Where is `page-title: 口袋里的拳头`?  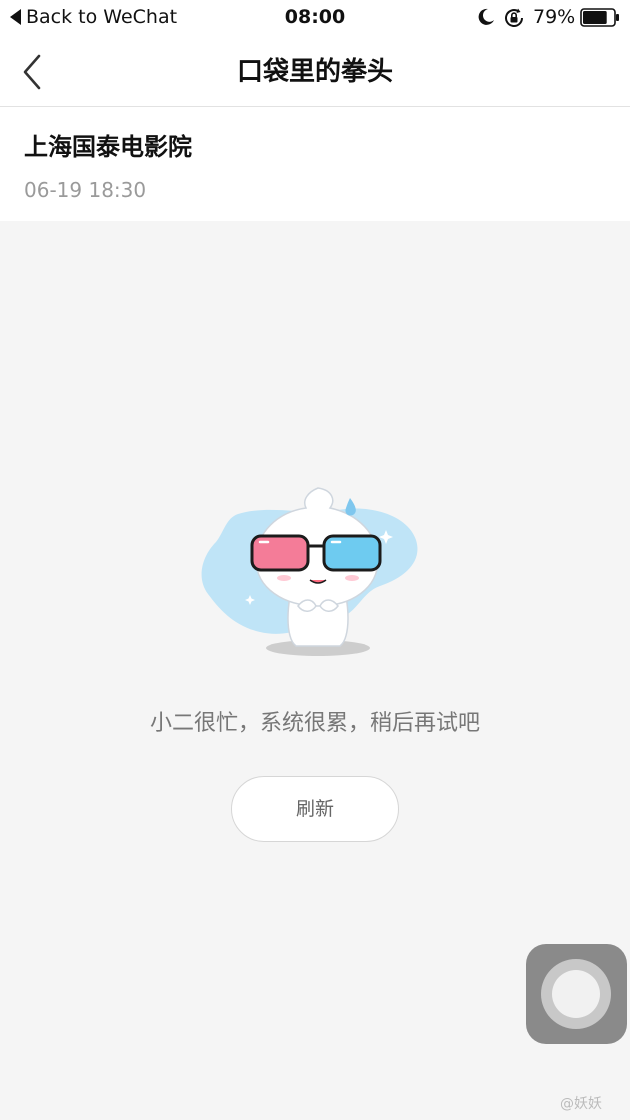 page-title: 口袋里的拳头 is located at coordinates (314, 72).